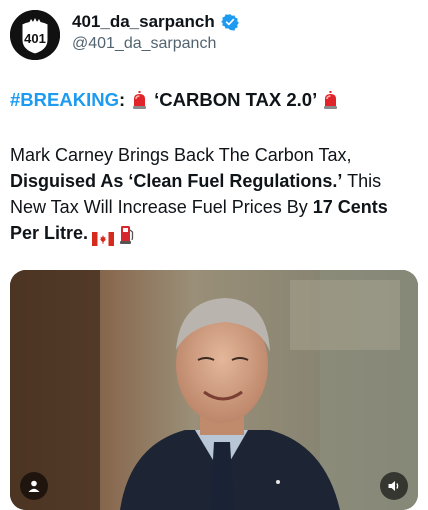 The width and height of the screenshot is (428, 510). Describe the element at coordinates (229, 22) in the screenshot. I see `verified-badge-icon` at that location.